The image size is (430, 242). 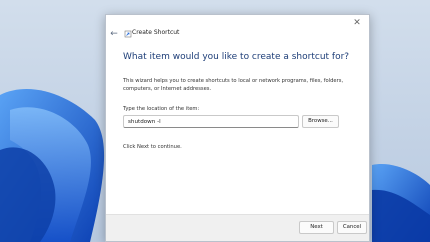 What do you see at coordinates (152, 147) in the screenshot?
I see `continue-hint: Click Next to continue.` at bounding box center [152, 147].